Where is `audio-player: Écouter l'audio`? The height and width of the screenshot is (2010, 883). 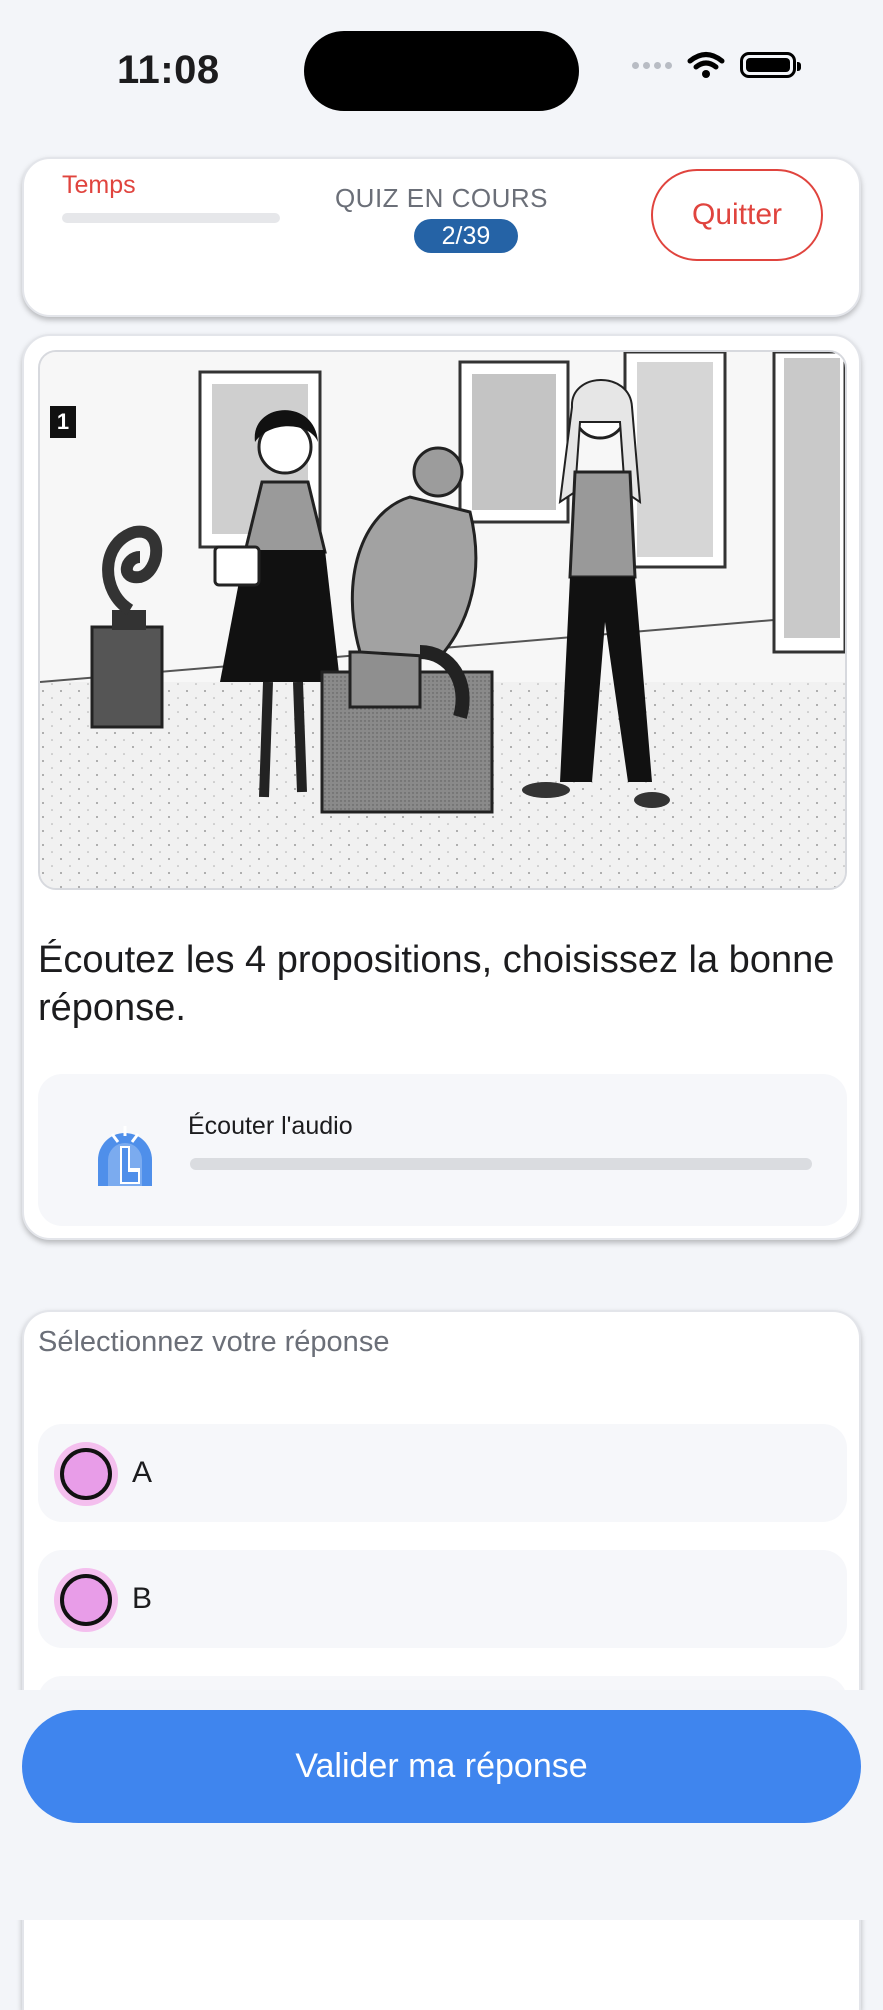
audio-player: Écouter l'audio is located at coordinates (442, 1150).